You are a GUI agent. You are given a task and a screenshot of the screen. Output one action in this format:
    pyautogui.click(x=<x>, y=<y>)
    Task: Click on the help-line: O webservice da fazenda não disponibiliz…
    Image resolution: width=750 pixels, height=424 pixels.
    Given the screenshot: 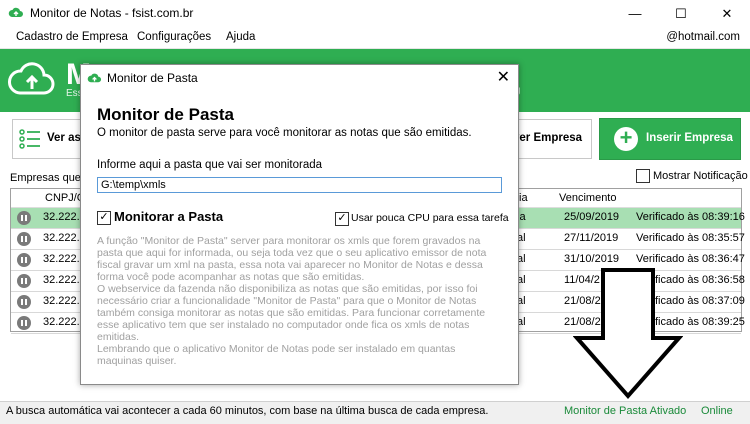 What is the action you would take?
    pyautogui.click(x=287, y=289)
    